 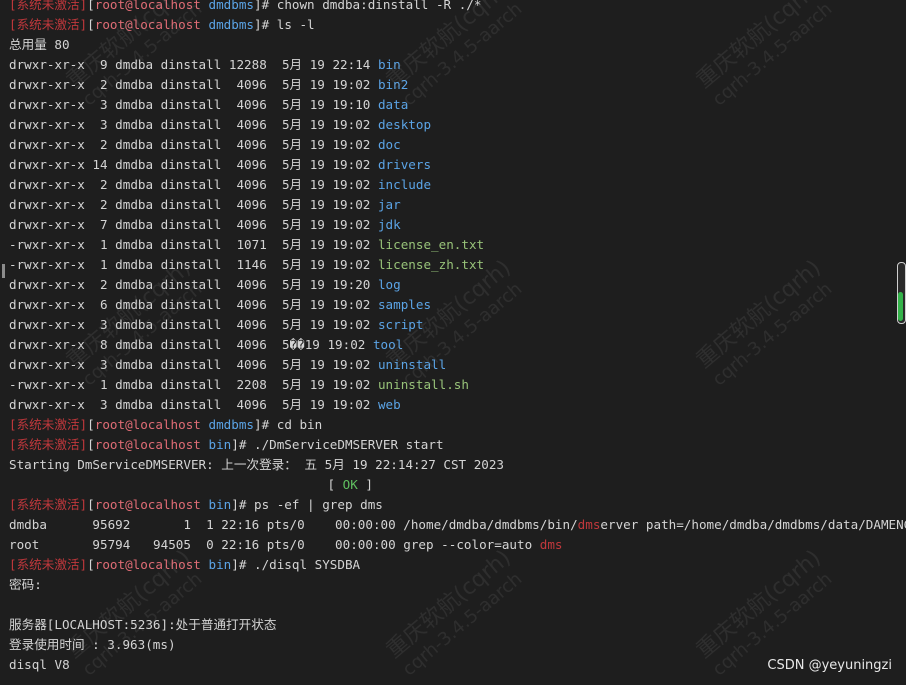 What do you see at coordinates (829, 665) in the screenshot?
I see `csdn-credit: CSDN @yeyuningzi` at bounding box center [829, 665].